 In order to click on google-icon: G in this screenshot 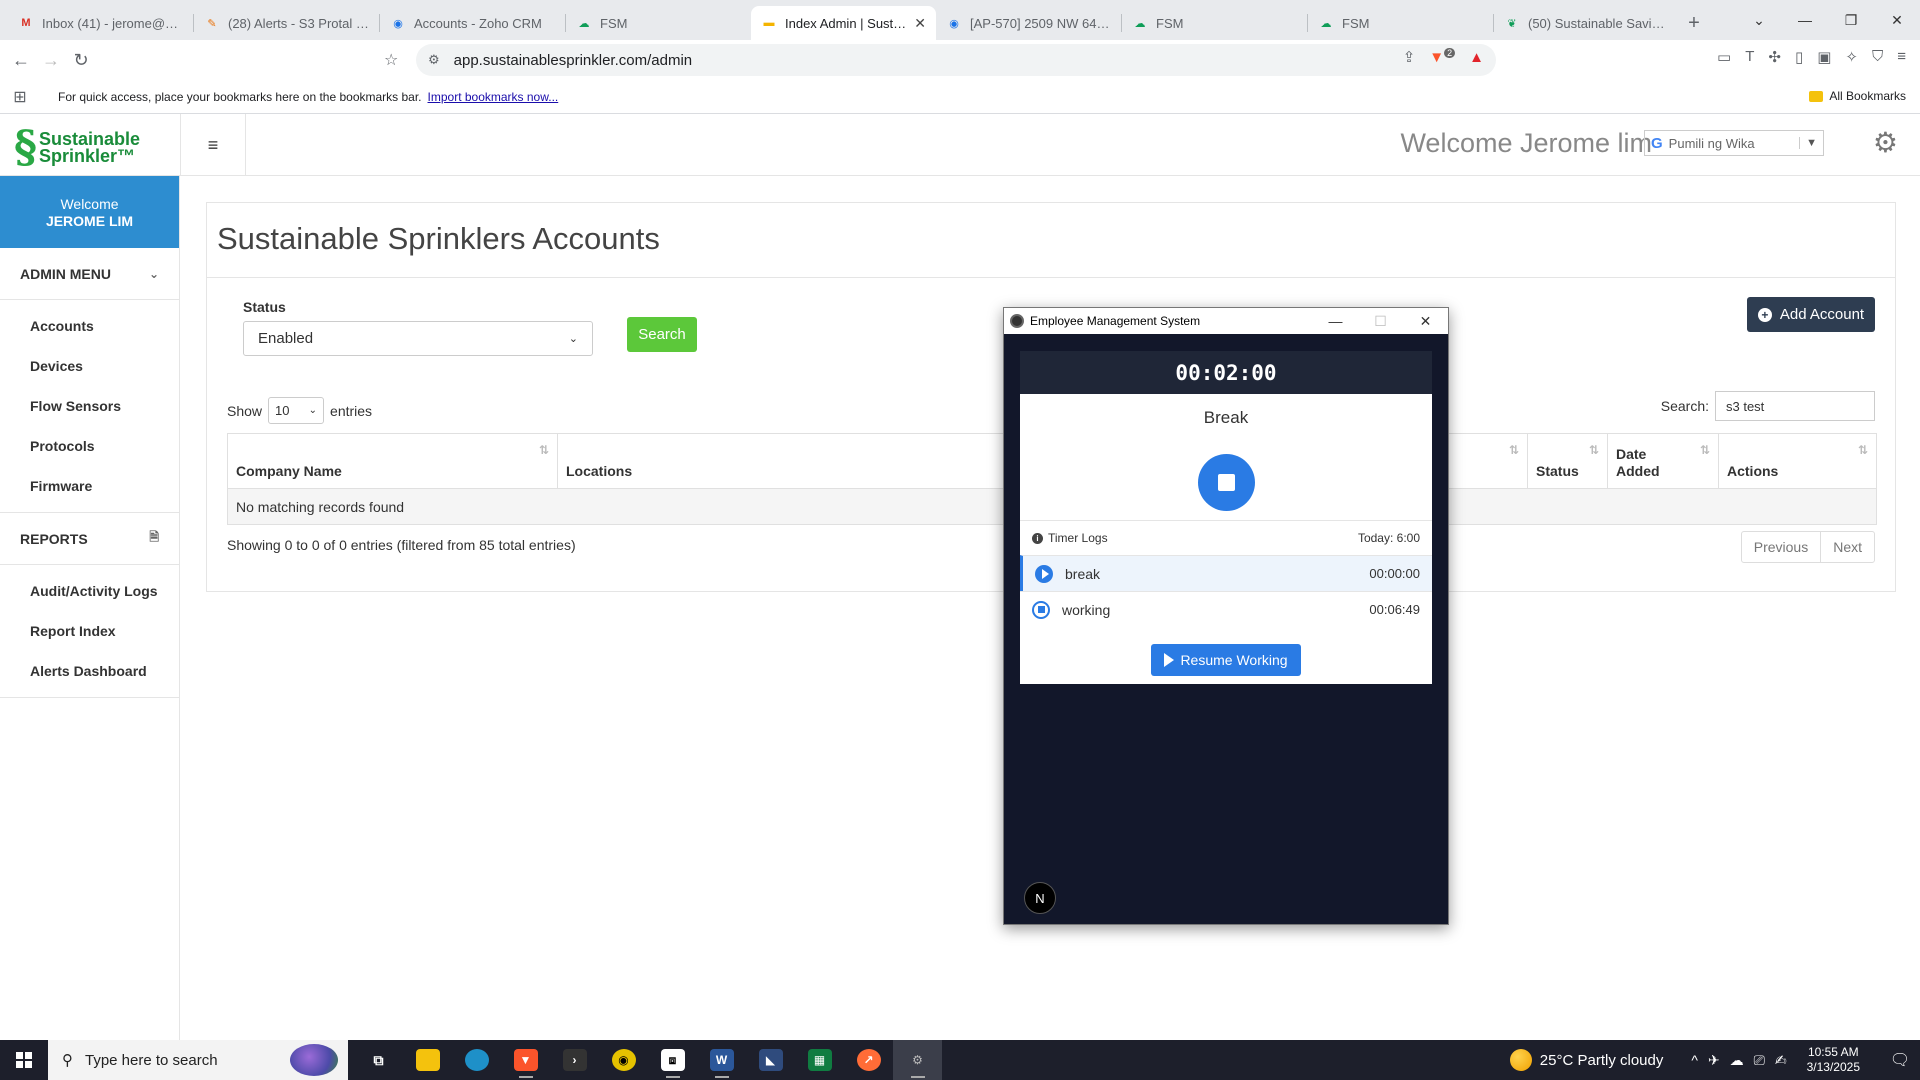, I will do `click(1657, 143)`.